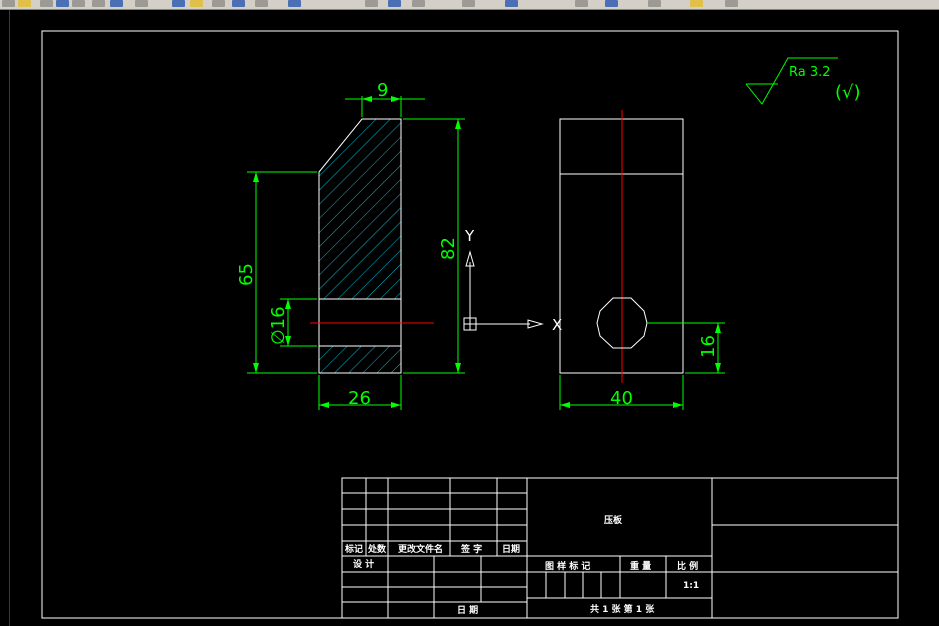  What do you see at coordinates (691, 586) in the screenshot?
I see `scale-value: 1:1` at bounding box center [691, 586].